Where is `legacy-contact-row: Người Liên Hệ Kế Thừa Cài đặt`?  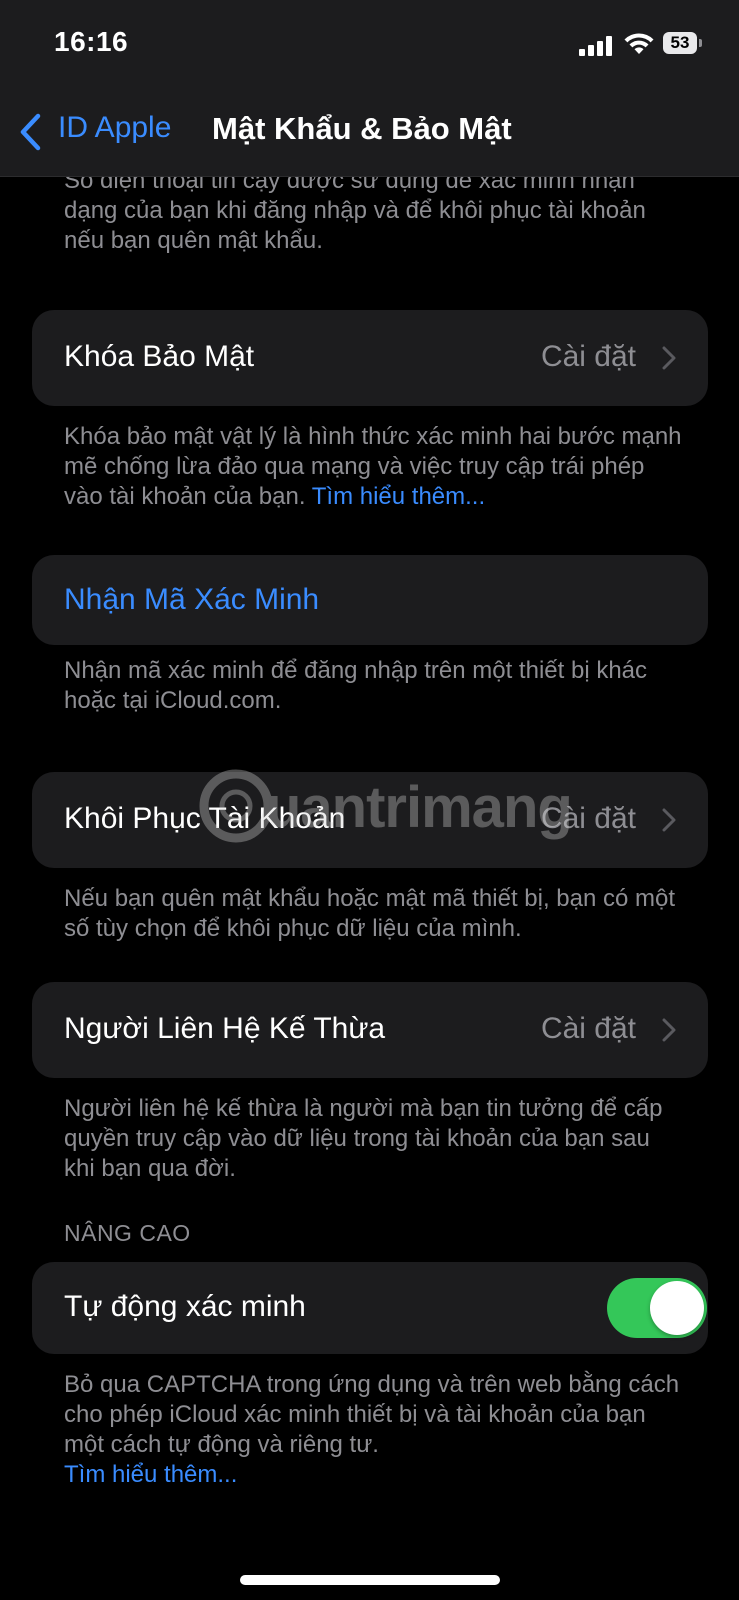 legacy-contact-row: Người Liên Hệ Kế Thừa Cài đặt is located at coordinates (370, 1030).